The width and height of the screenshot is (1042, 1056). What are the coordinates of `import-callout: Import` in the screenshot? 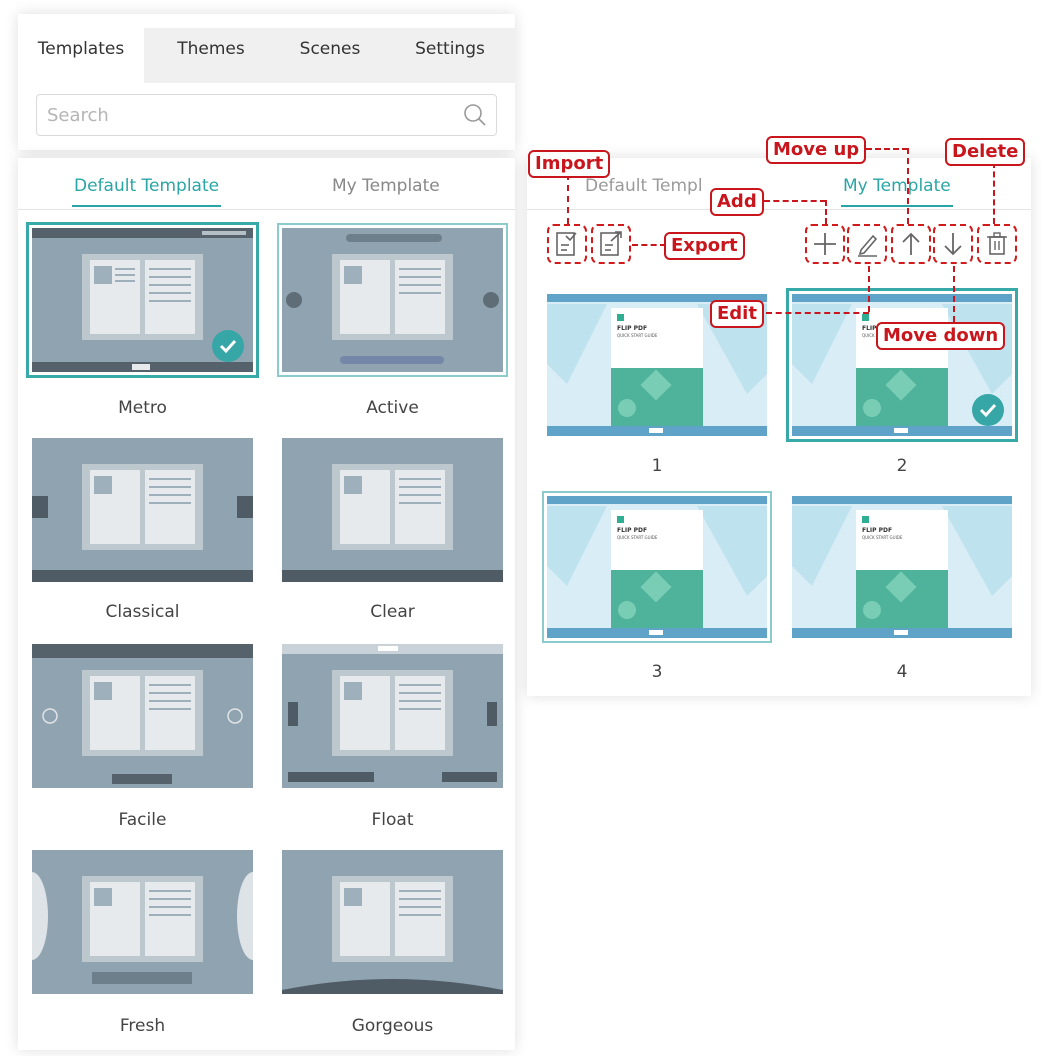 It's located at (569, 164).